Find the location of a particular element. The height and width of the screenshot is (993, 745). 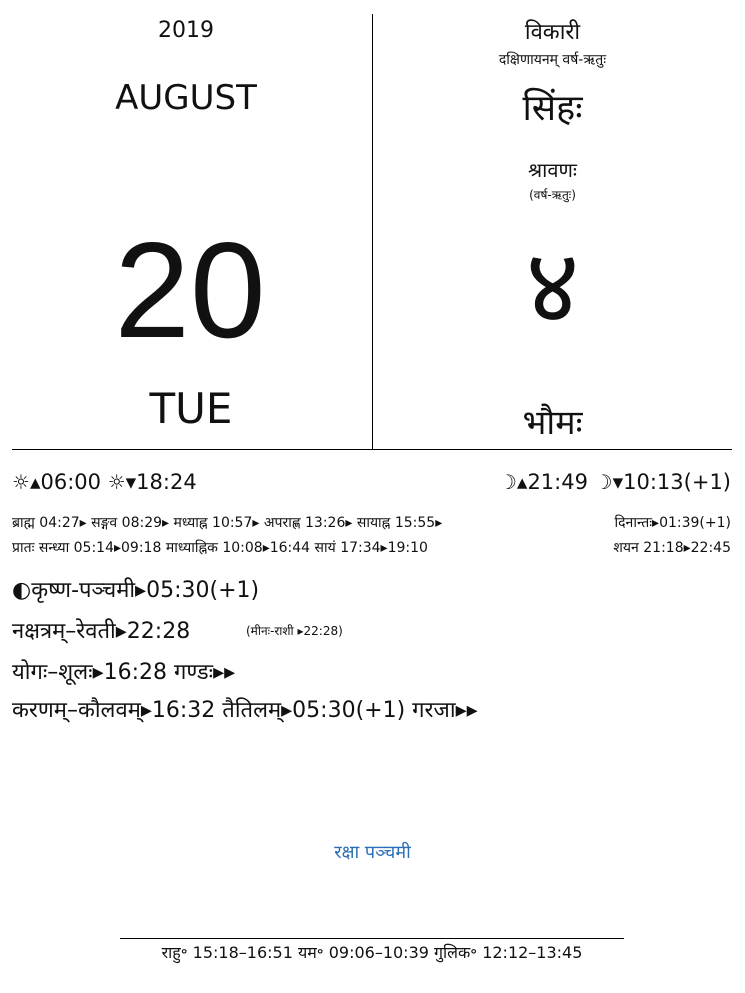

rashi: सिंहः is located at coordinates (552, 108).